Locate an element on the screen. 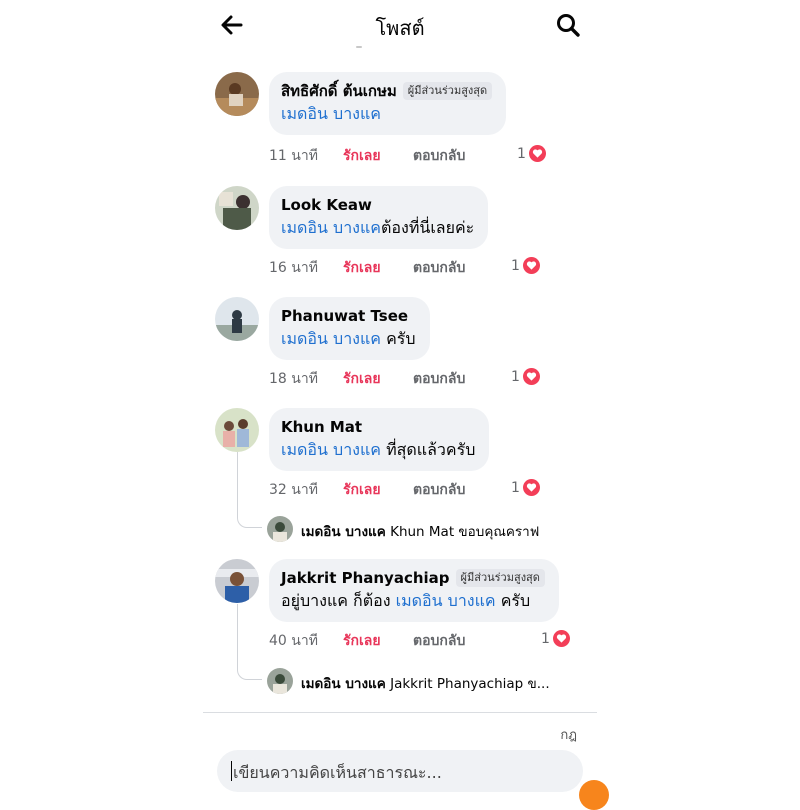 The image size is (800, 810). comment-text: ต้องที่นี่เลยค่ะ is located at coordinates (428, 227).